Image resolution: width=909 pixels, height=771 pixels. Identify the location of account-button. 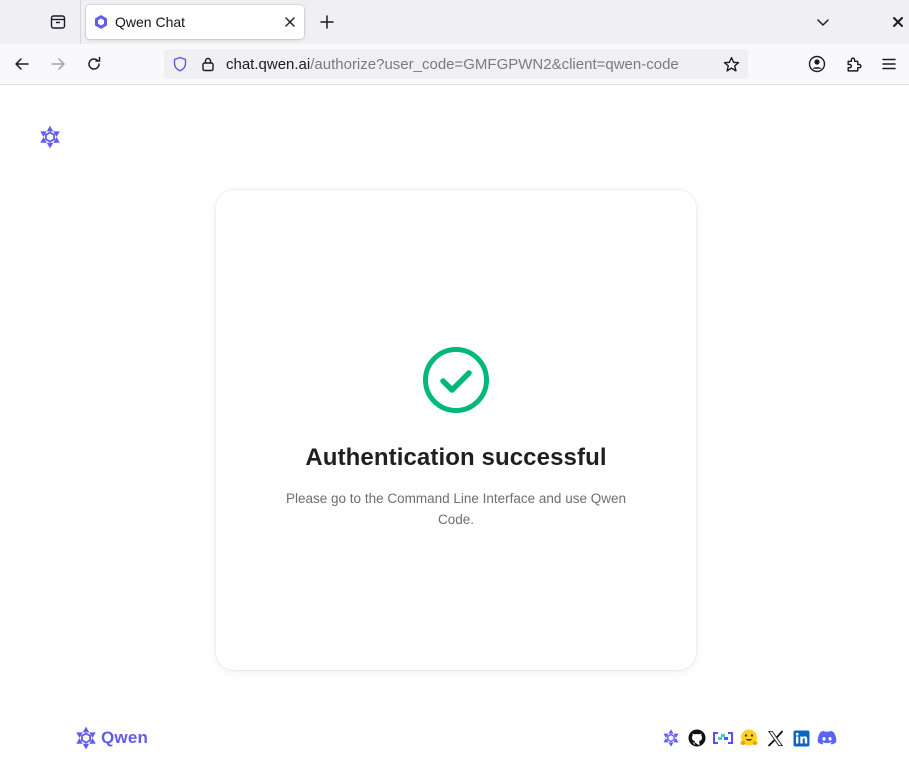
(817, 64).